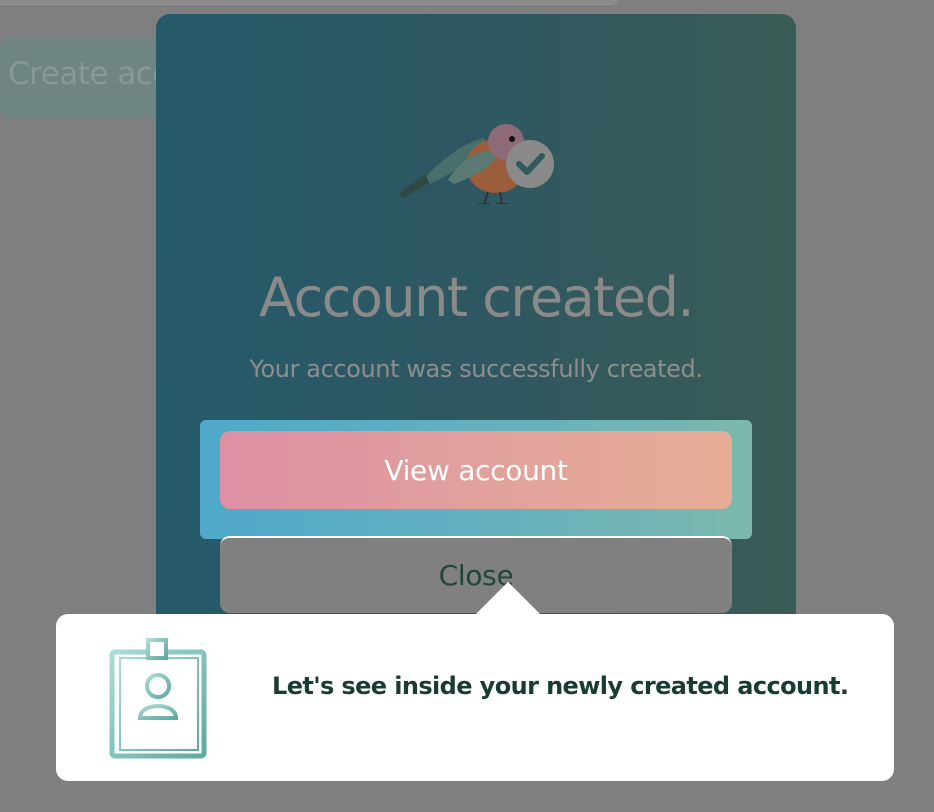 The height and width of the screenshot is (812, 934). I want to click on bird-check-icon, so click(476, 164).